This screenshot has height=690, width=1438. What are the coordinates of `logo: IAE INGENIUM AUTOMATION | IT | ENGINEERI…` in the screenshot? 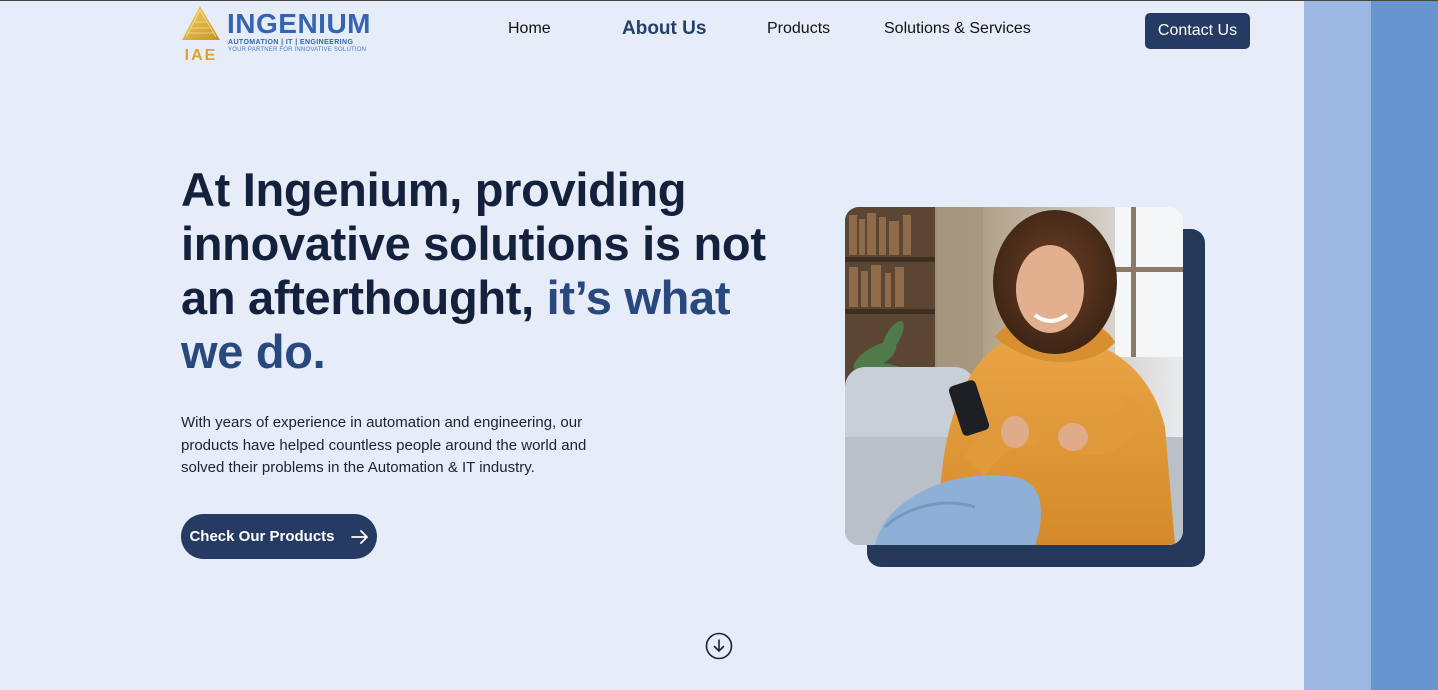 It's located at (275, 35).